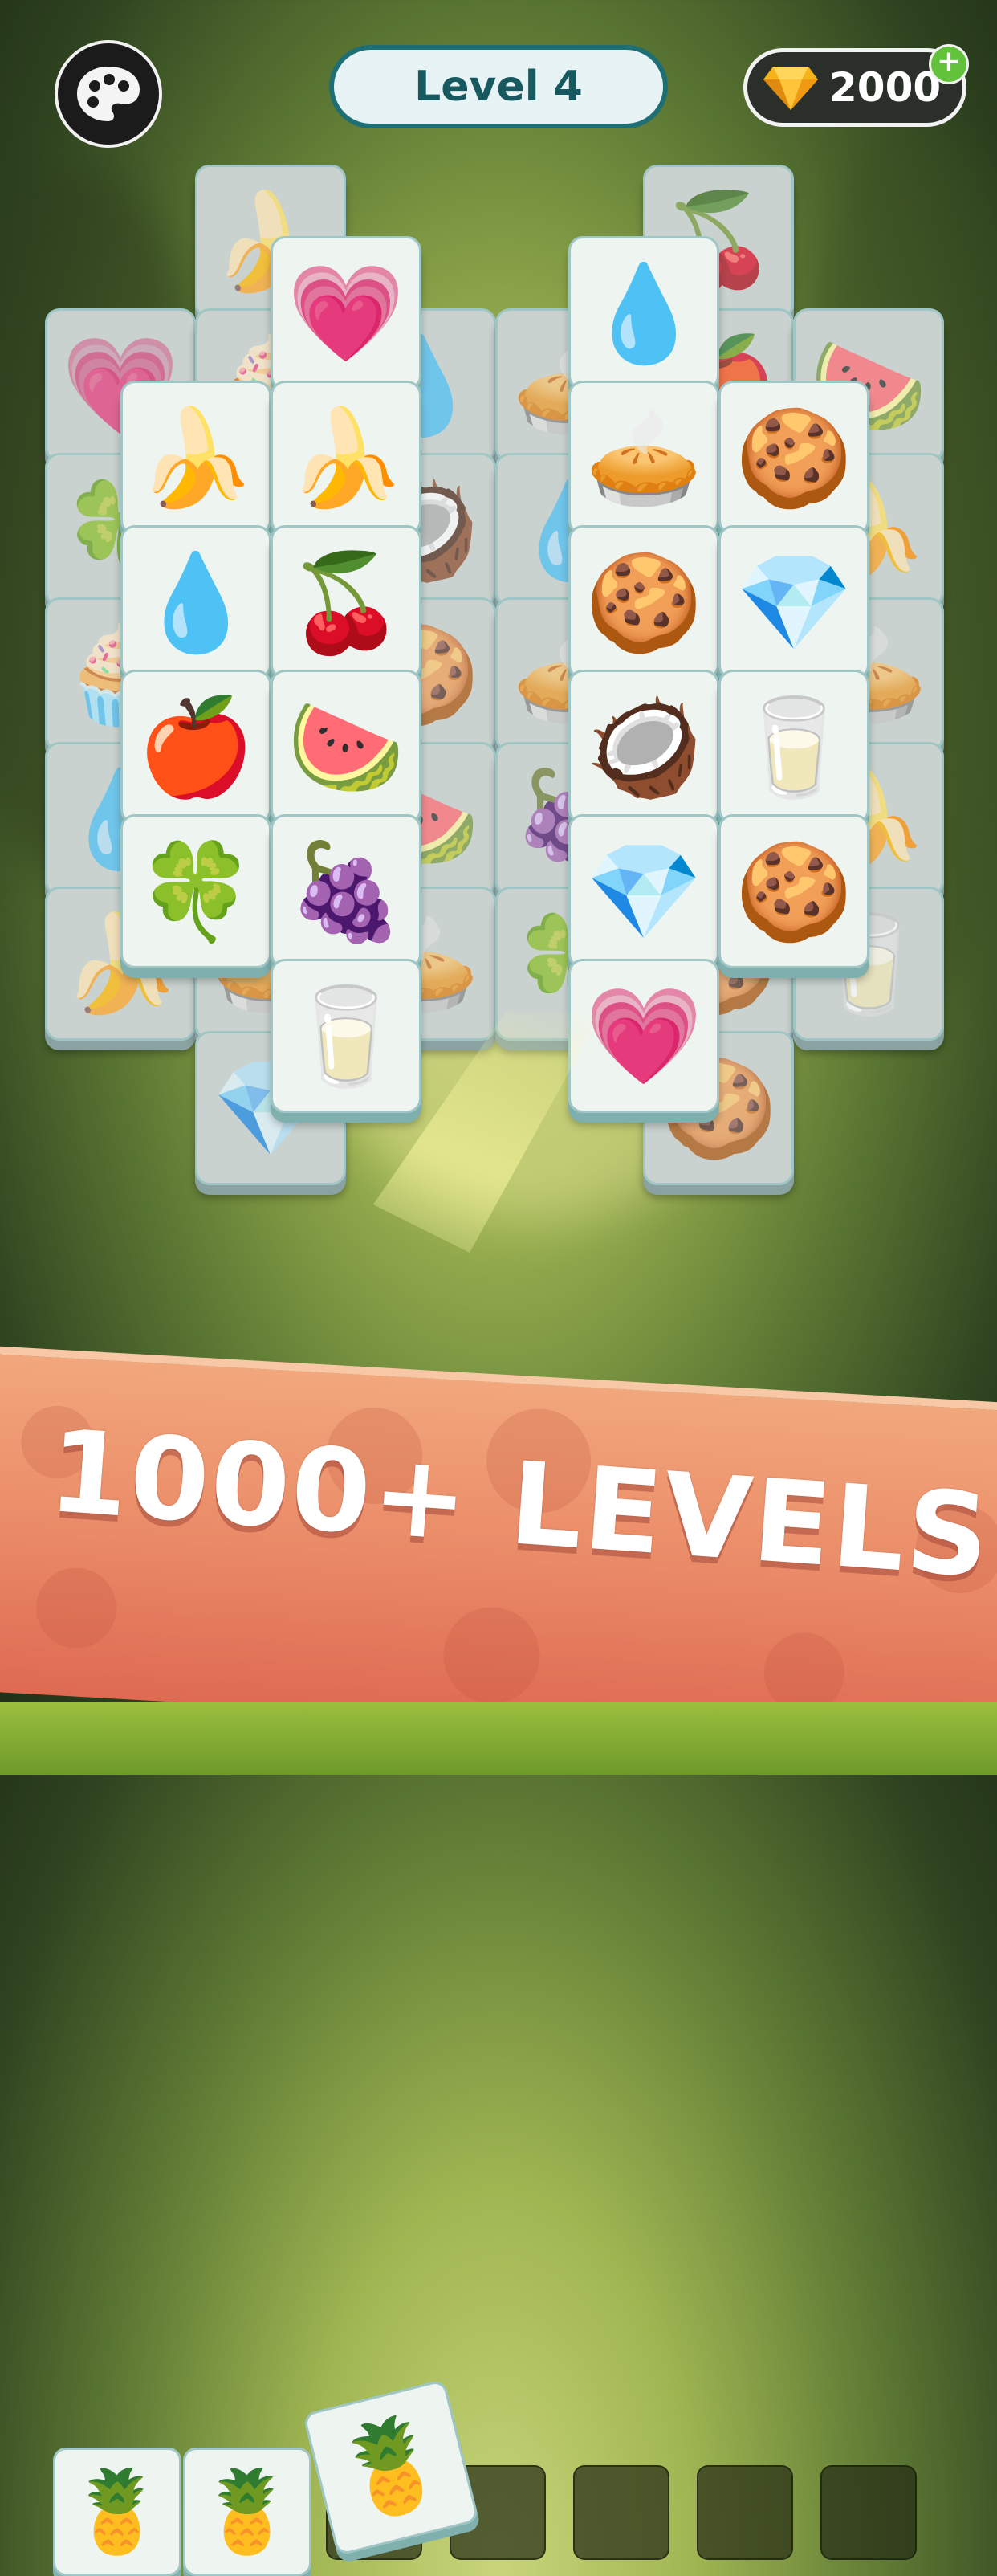  I want to click on tile-pie: 🥧, so click(644, 458).